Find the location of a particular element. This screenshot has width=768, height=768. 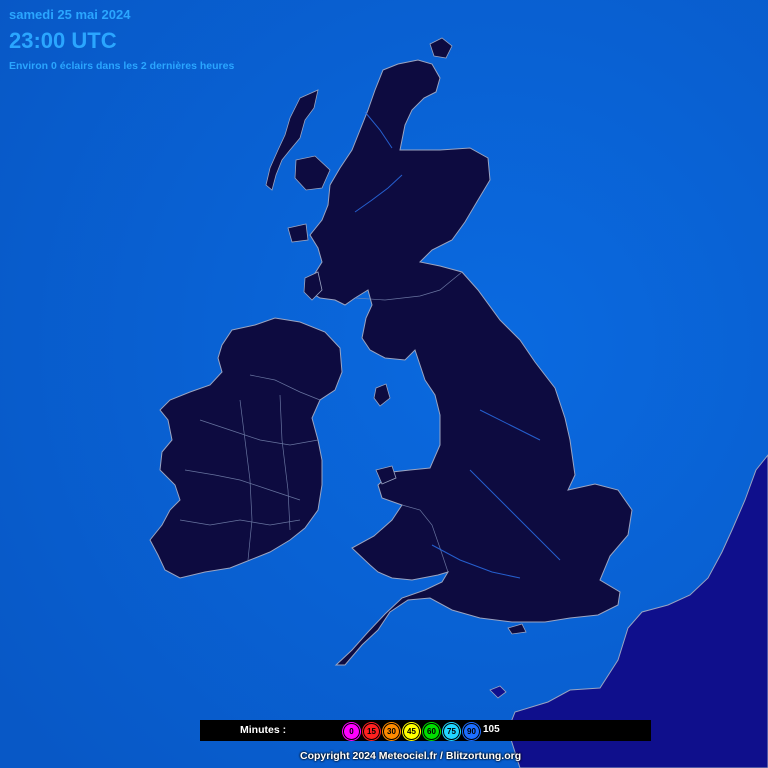

legend-bar: Minutes : 0 15 30 45 60 75 90 105 is located at coordinates (425, 730).